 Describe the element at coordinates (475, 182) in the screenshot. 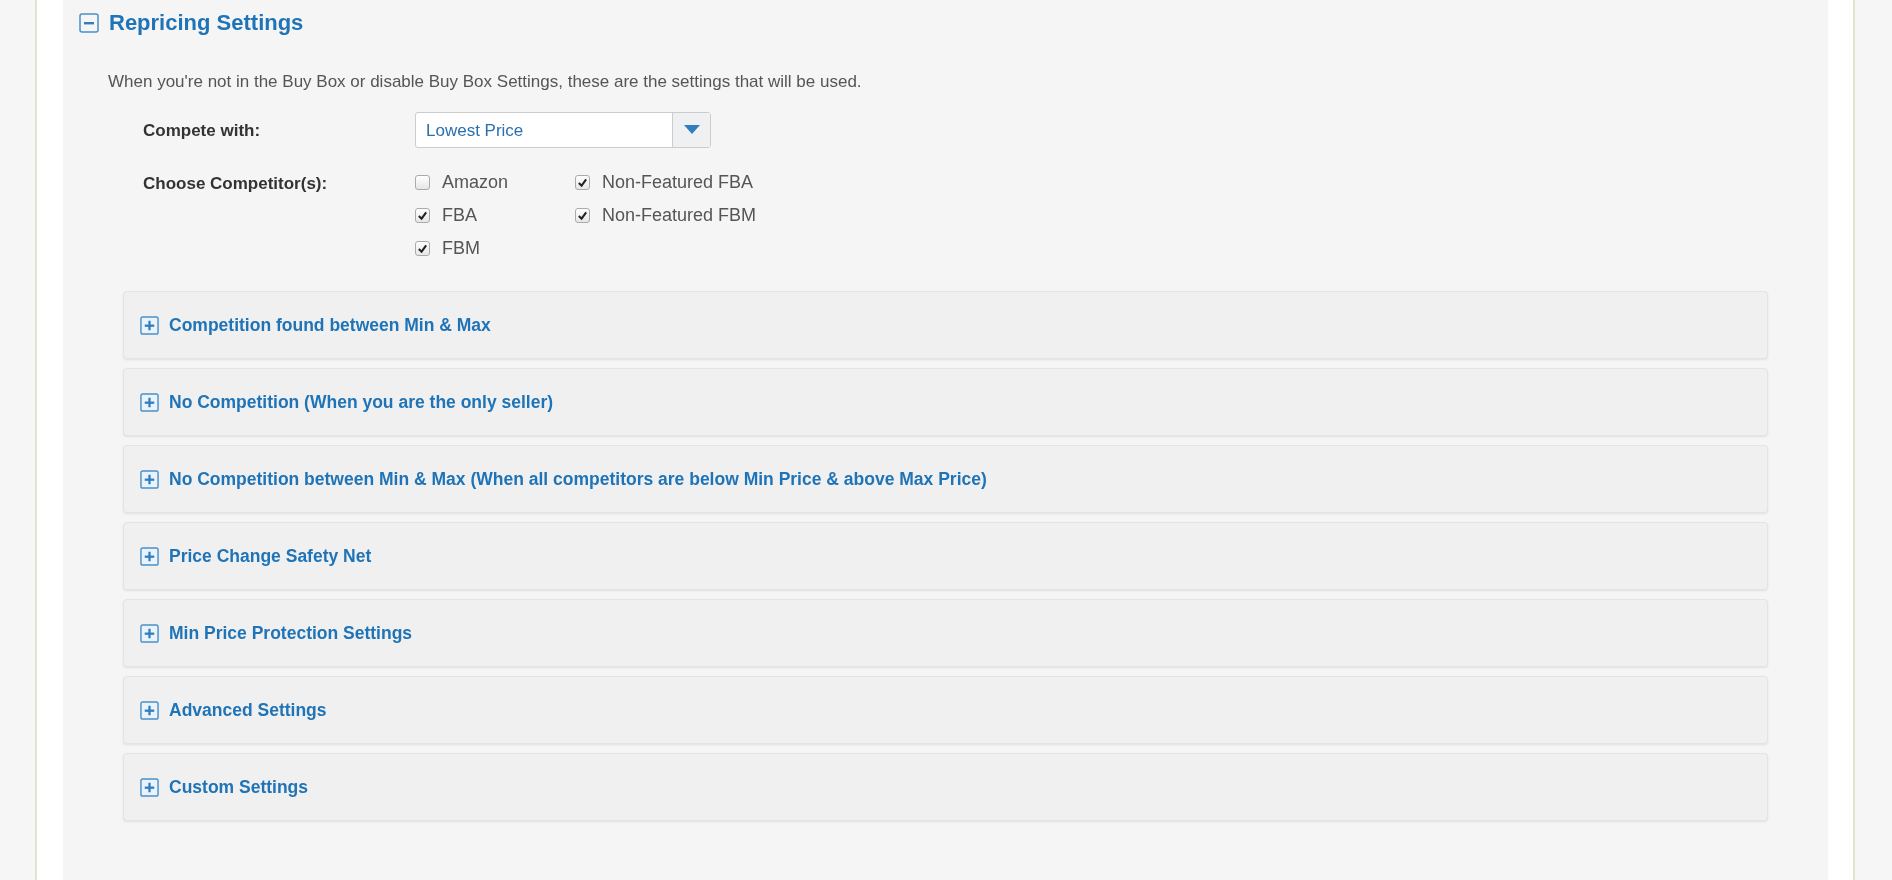

I see `checkbox-label: Amazon` at that location.